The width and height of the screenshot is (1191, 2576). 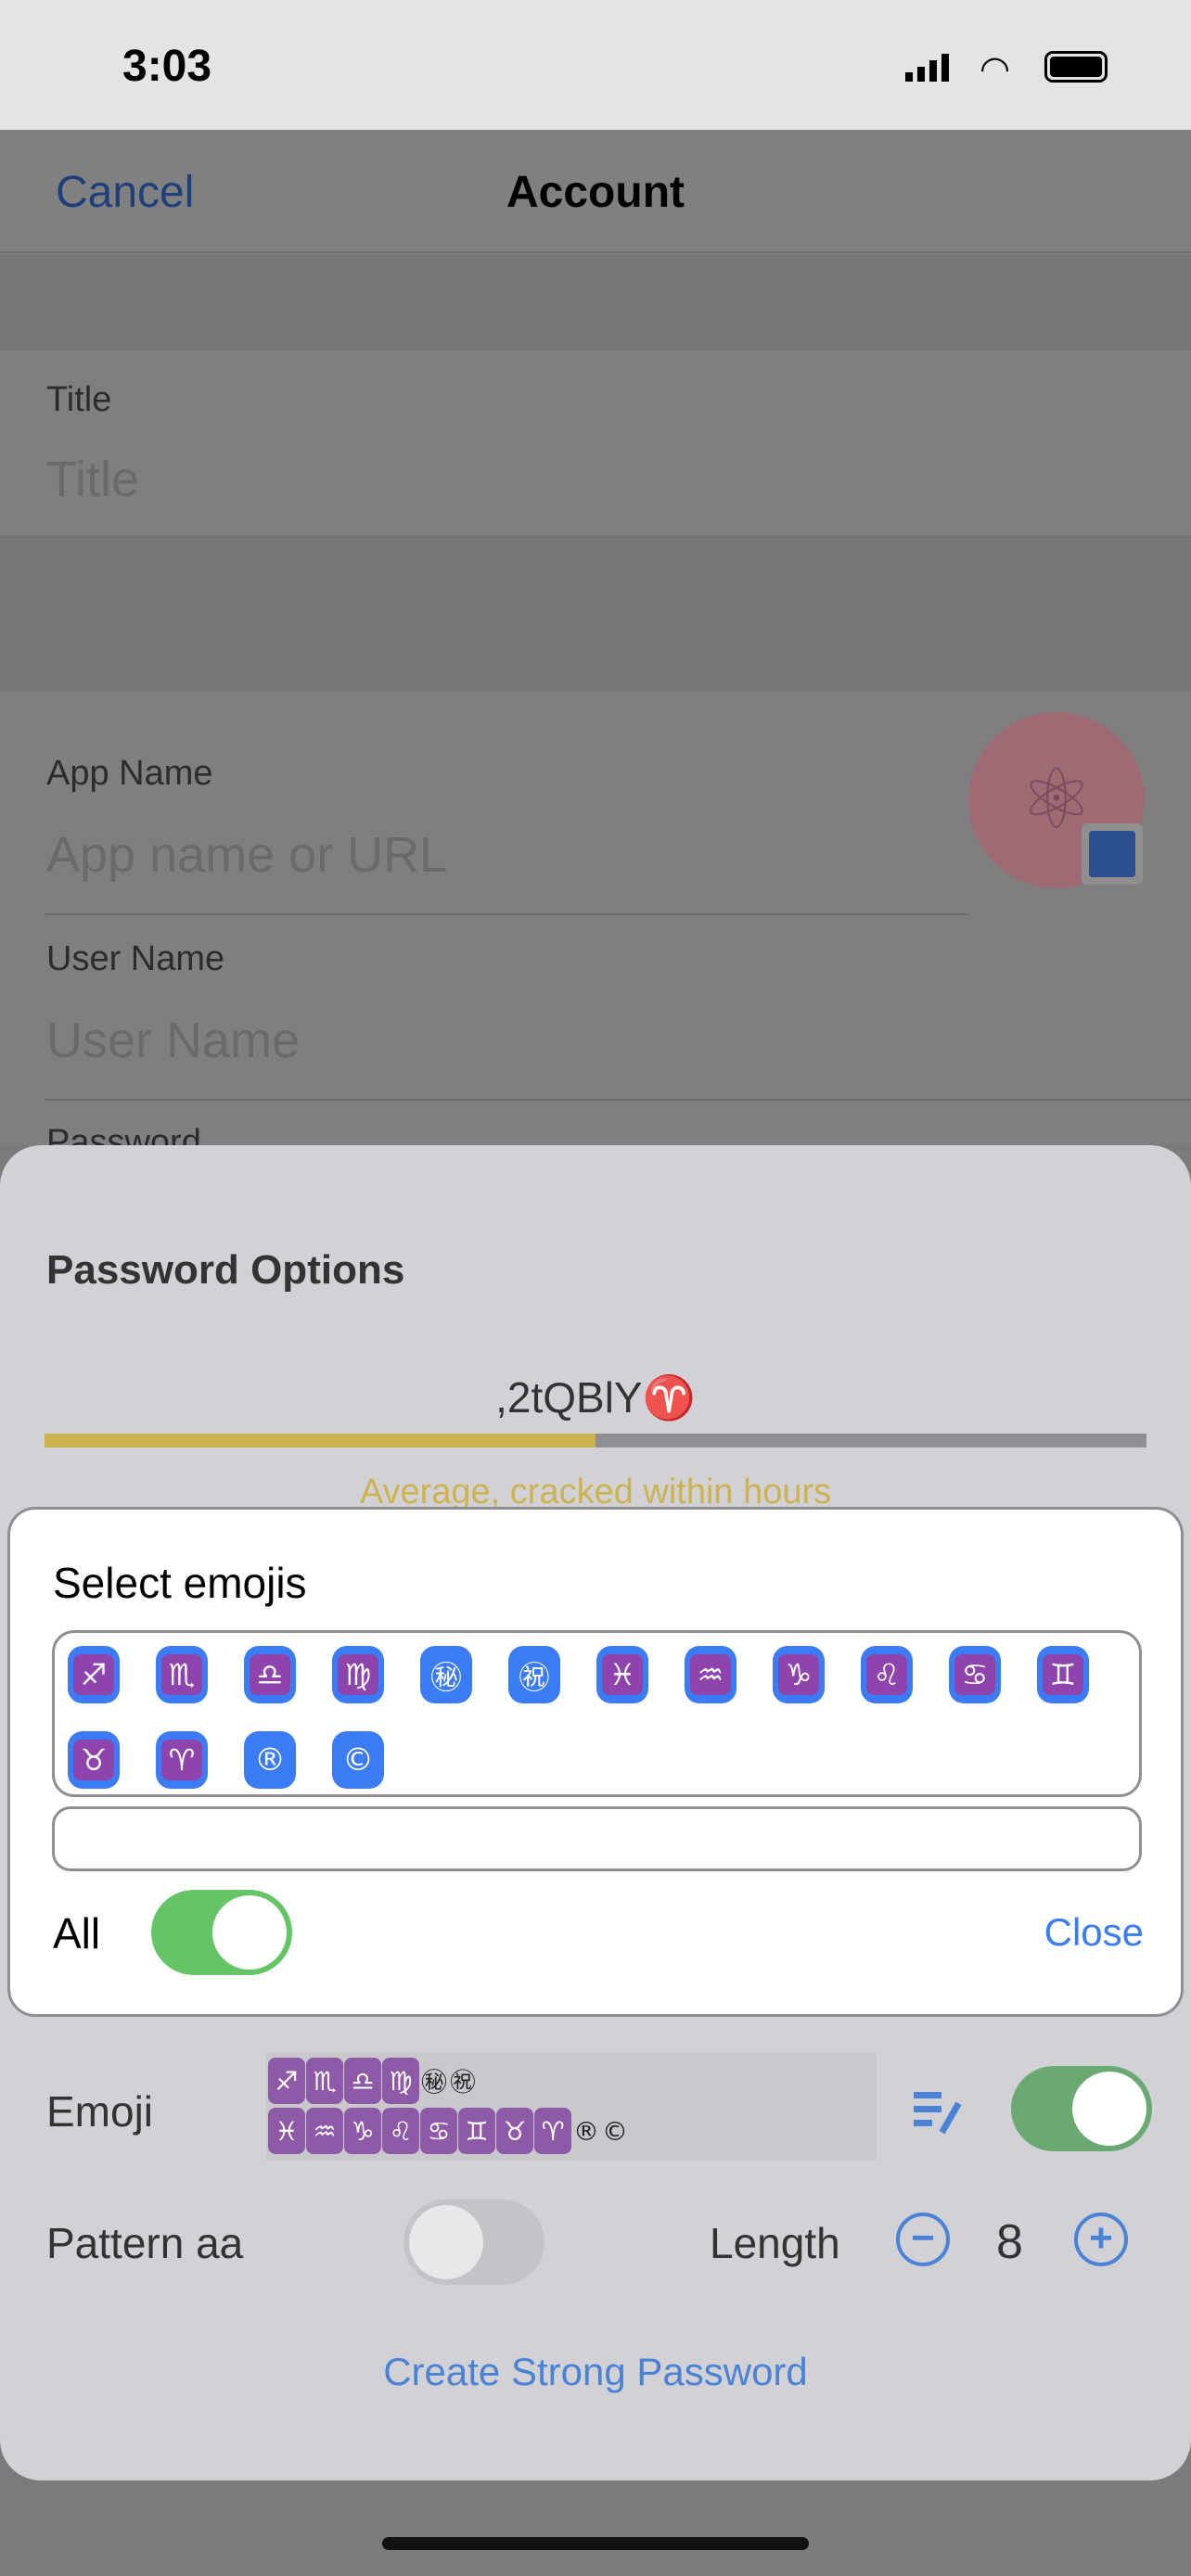 What do you see at coordinates (400, 2131) in the screenshot?
I see `selected-emoji: ♌` at bounding box center [400, 2131].